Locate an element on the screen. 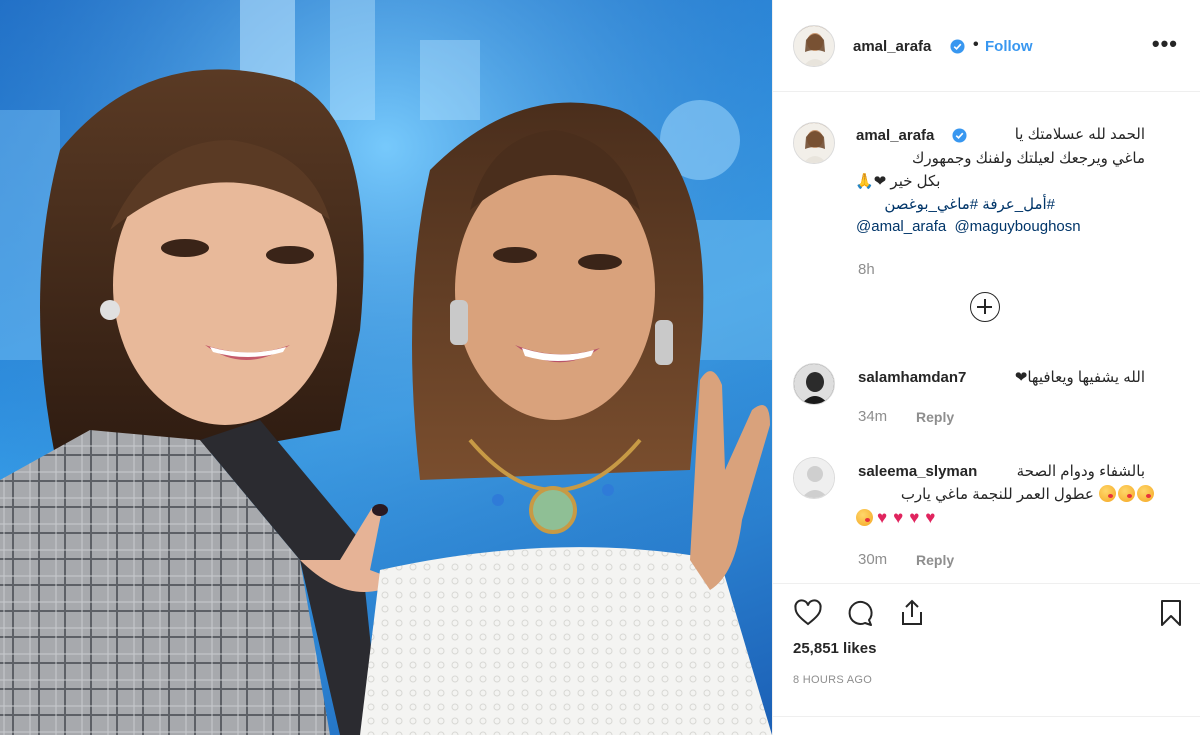 The width and height of the screenshot is (1200, 735). add-comment-section is located at coordinates (986, 725).